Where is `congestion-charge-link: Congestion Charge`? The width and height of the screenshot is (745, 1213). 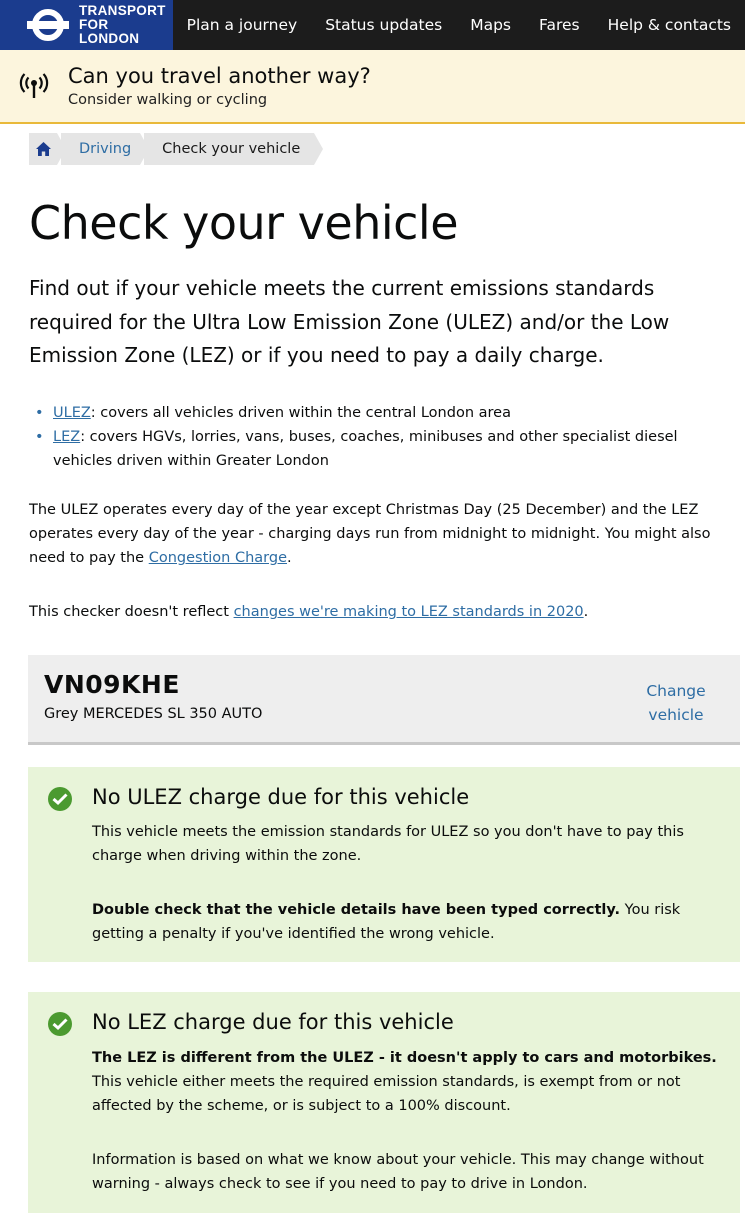
congestion-charge-link: Congestion Charge is located at coordinates (218, 558).